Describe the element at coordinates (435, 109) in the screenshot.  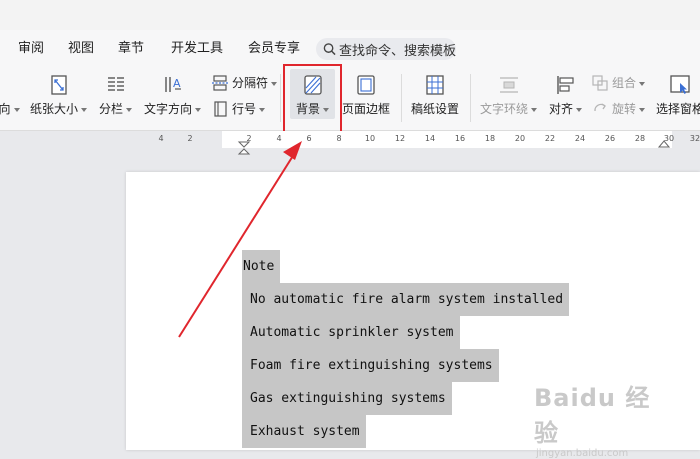
I see `manuscript-settings-label: 稿纸设置` at that location.